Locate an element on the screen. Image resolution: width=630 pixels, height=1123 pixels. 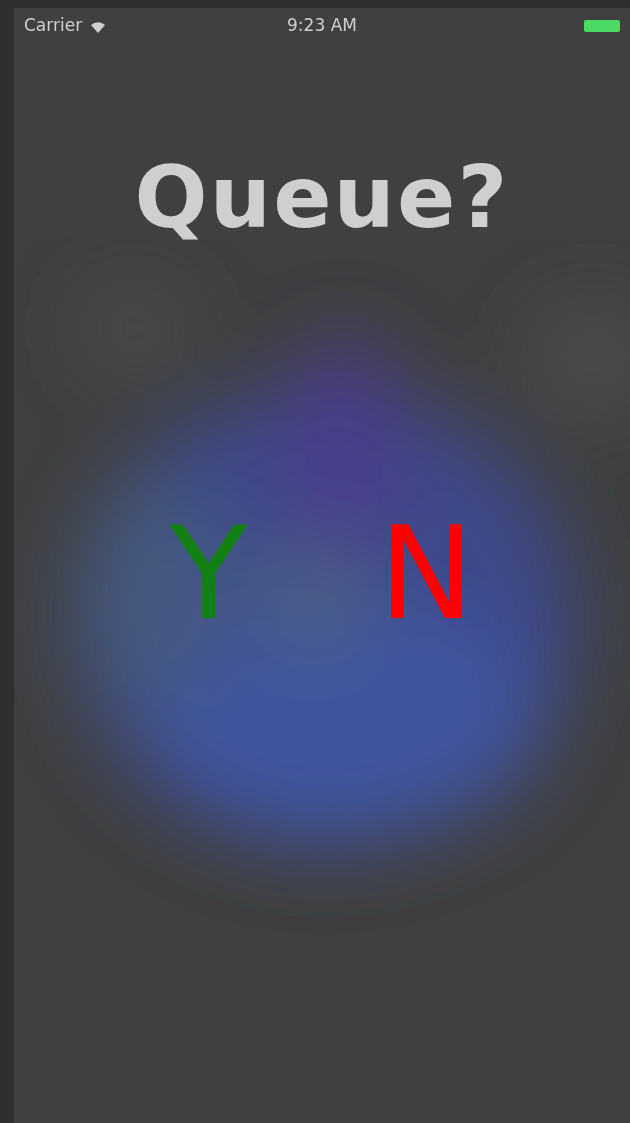
title: Queue? is located at coordinates (322, 197).